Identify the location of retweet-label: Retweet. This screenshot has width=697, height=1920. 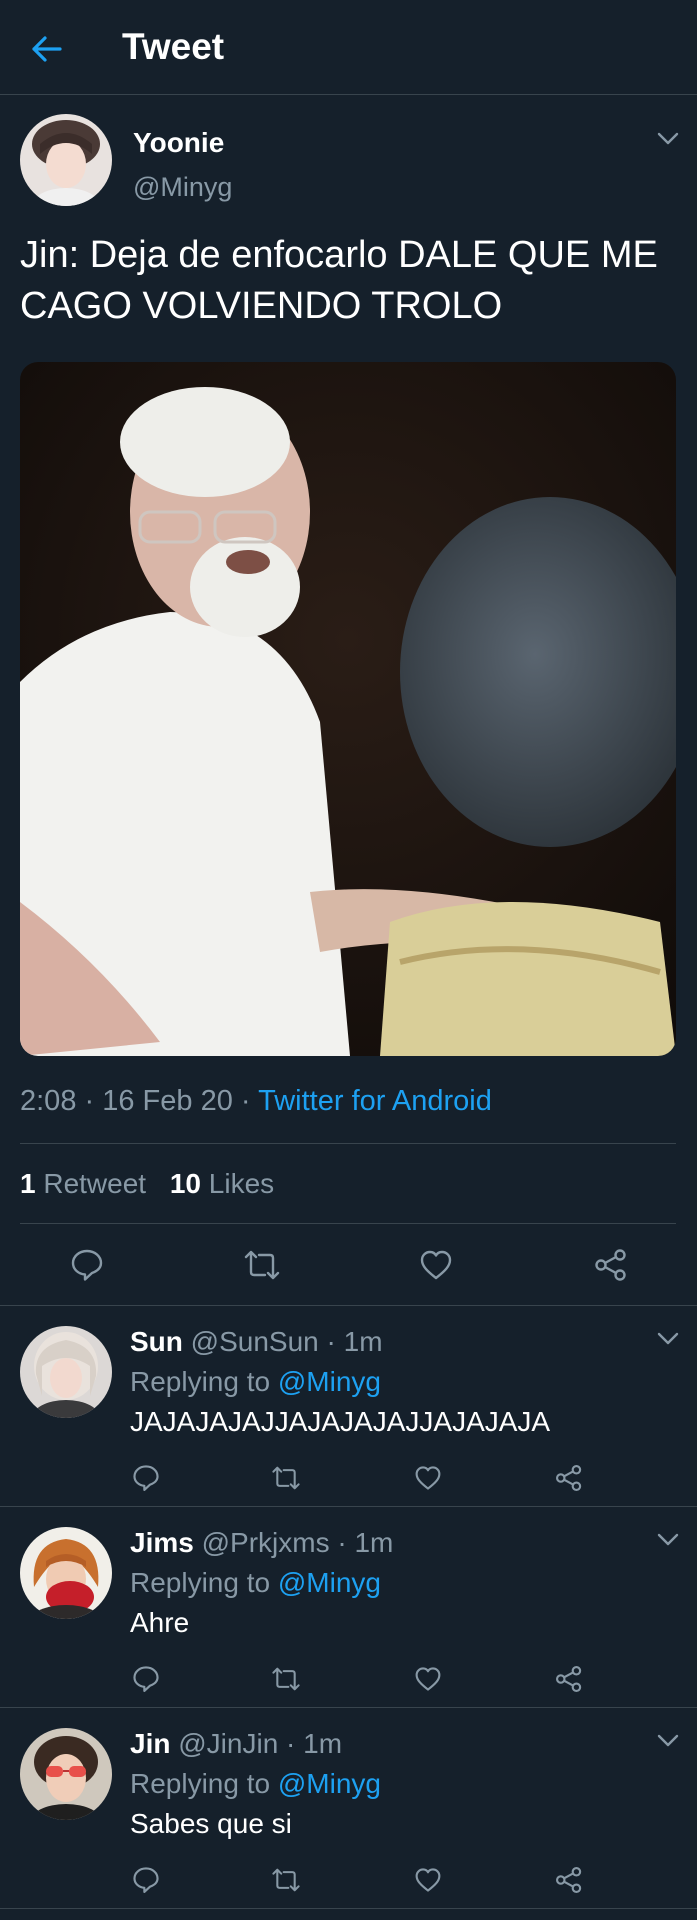
(95, 1183).